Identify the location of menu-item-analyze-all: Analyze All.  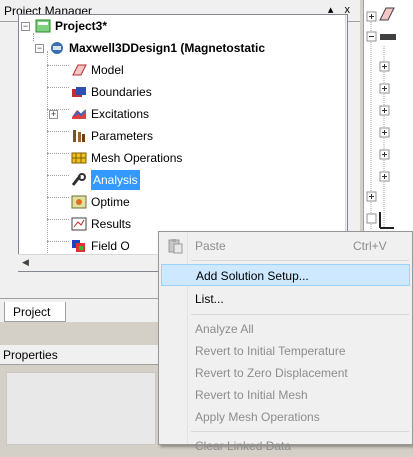
(285, 329).